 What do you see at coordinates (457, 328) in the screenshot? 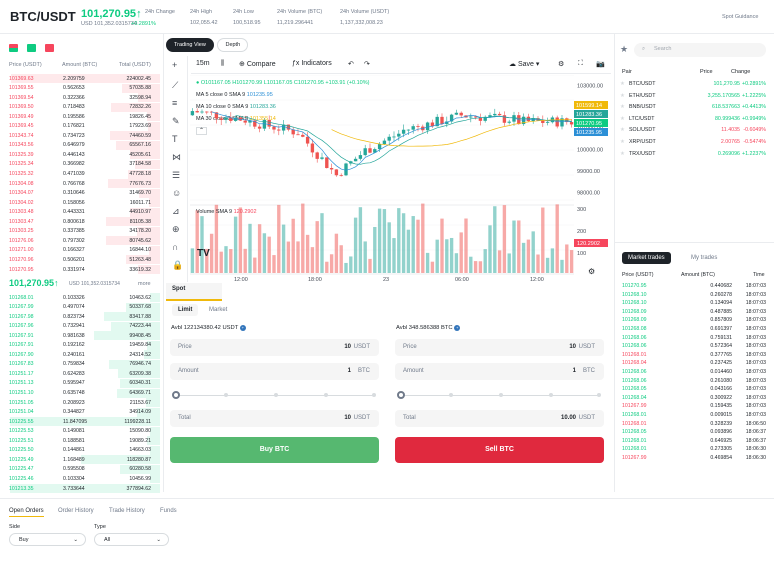
I see `add-funds-icon: +` at bounding box center [457, 328].